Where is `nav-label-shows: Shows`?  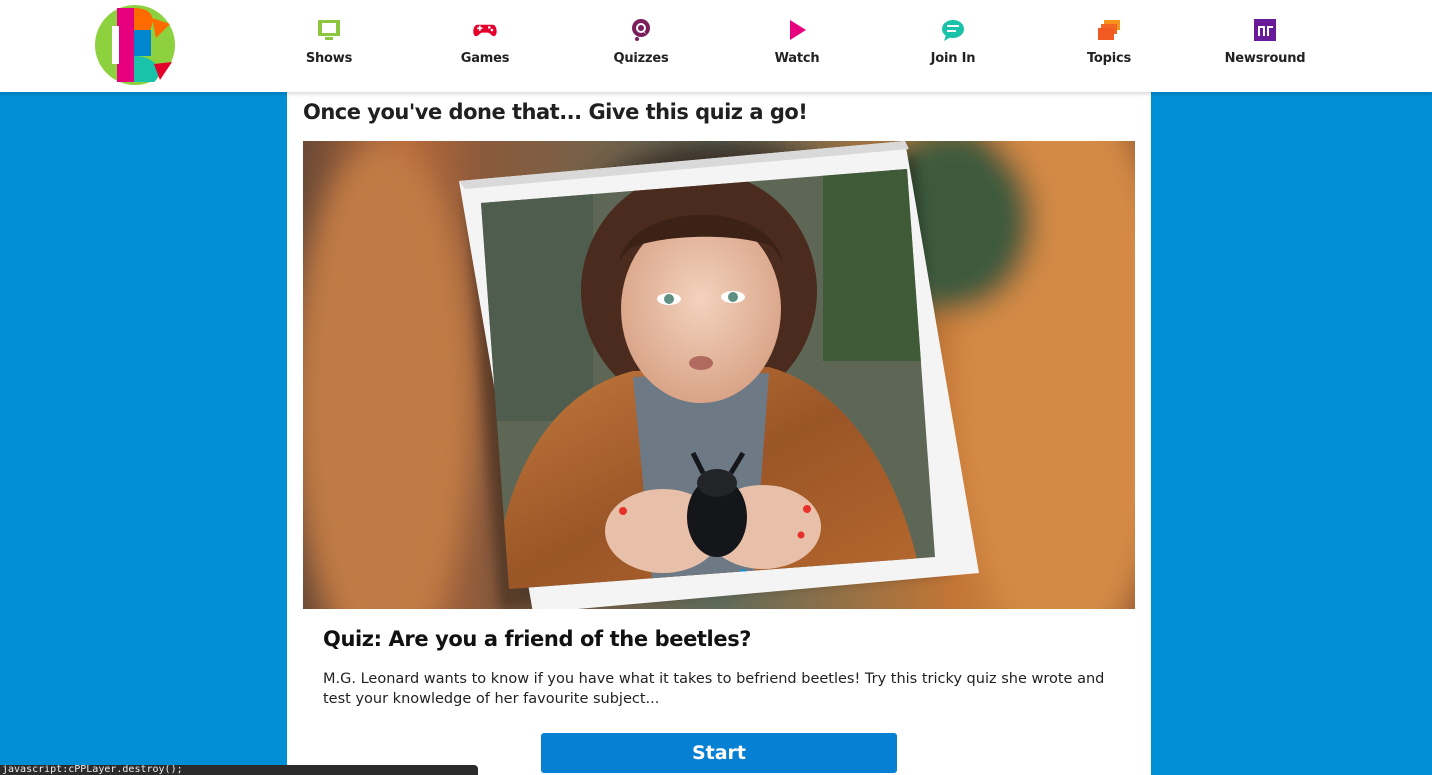
nav-label-shows: Shows is located at coordinates (329, 58).